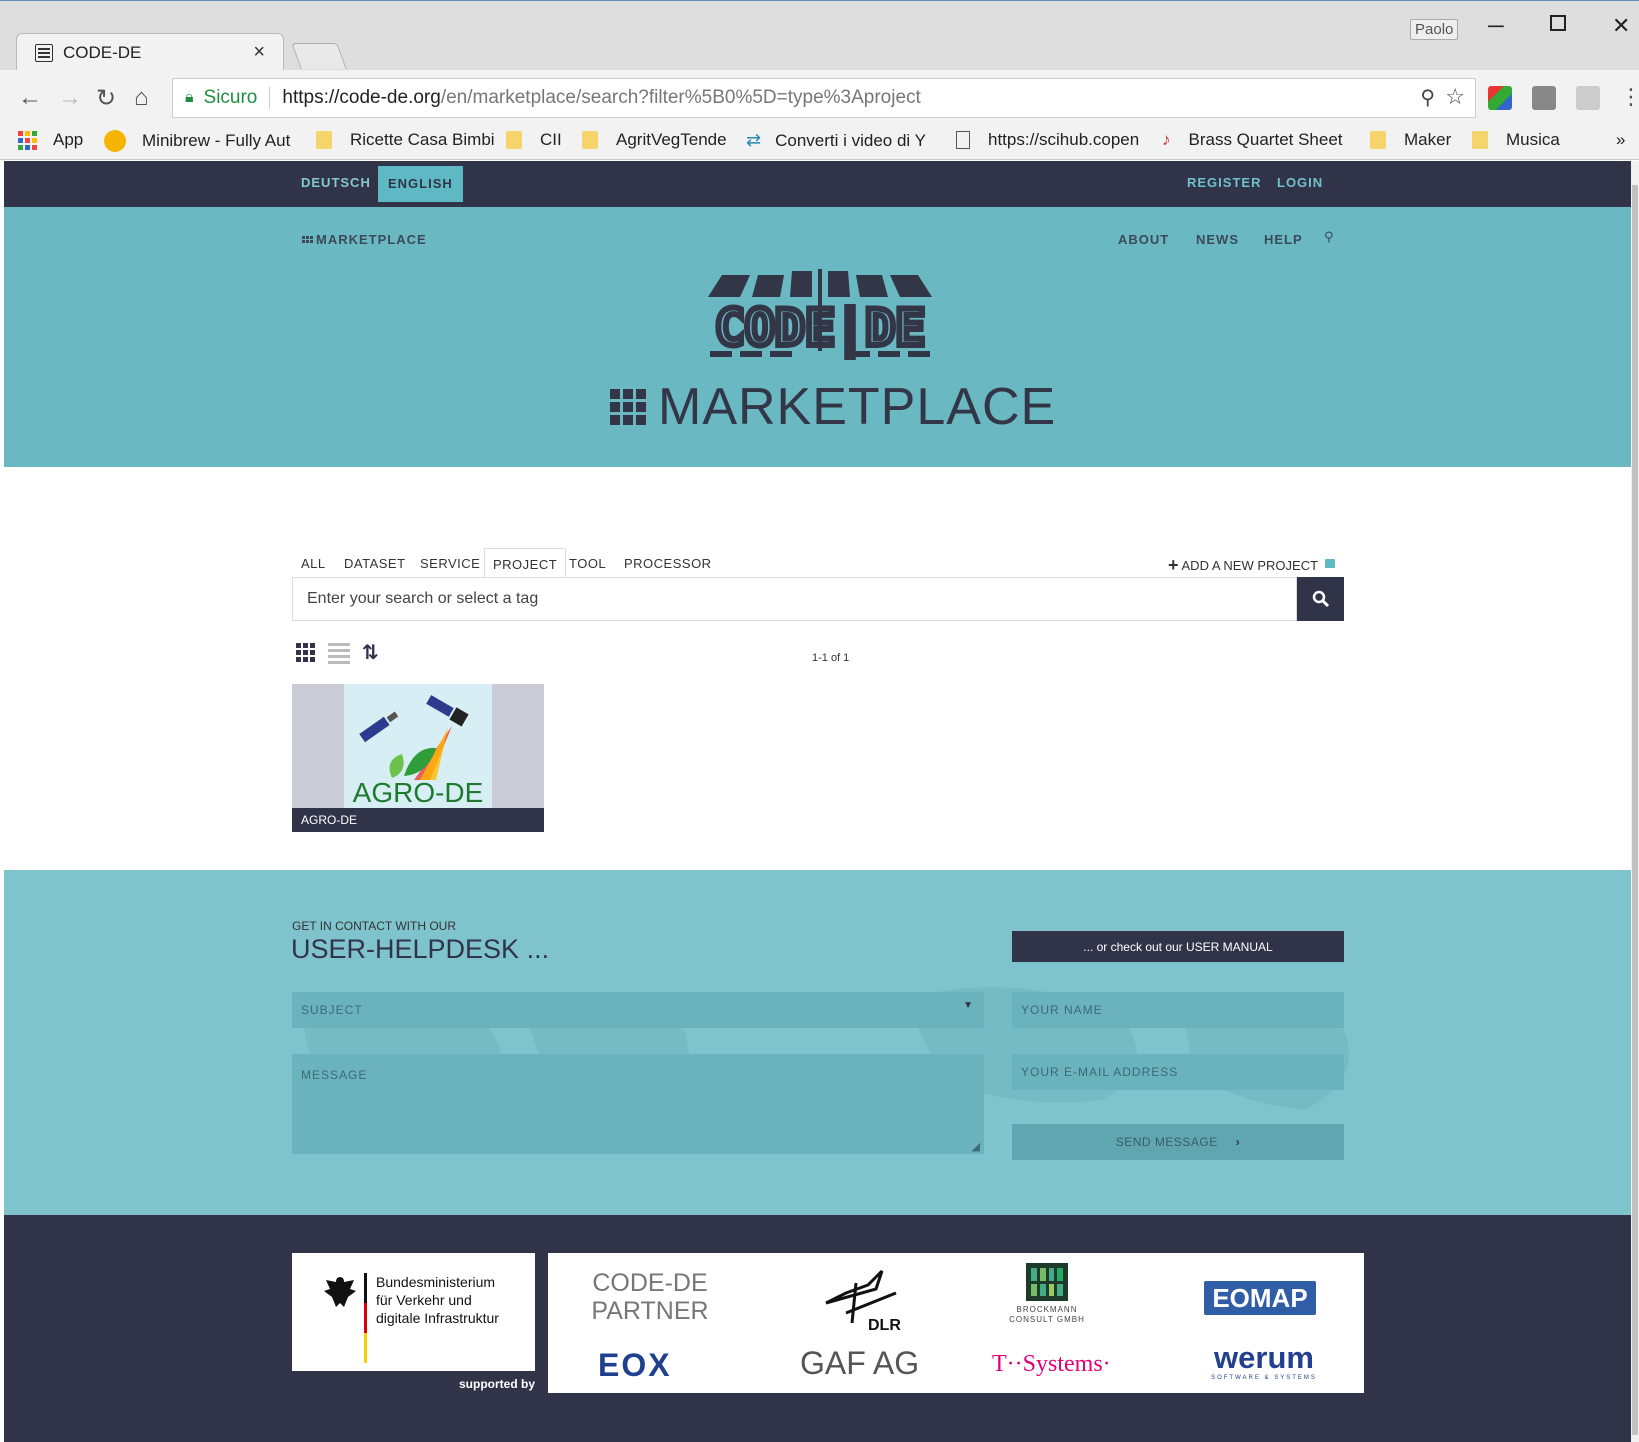 The width and height of the screenshot is (1639, 1442). Describe the element at coordinates (976, 1146) in the screenshot. I see `resize-handle-icon: ◢` at that location.